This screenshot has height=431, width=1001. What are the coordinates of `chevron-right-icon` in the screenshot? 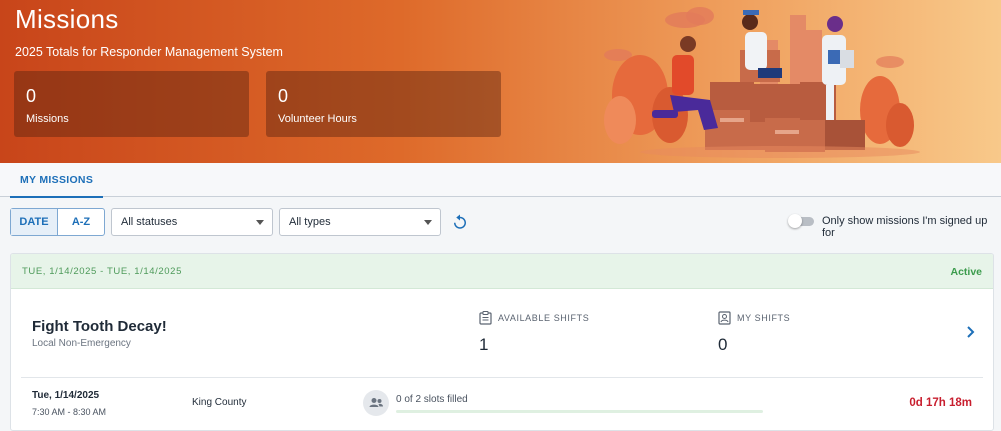 It's located at (970, 332).